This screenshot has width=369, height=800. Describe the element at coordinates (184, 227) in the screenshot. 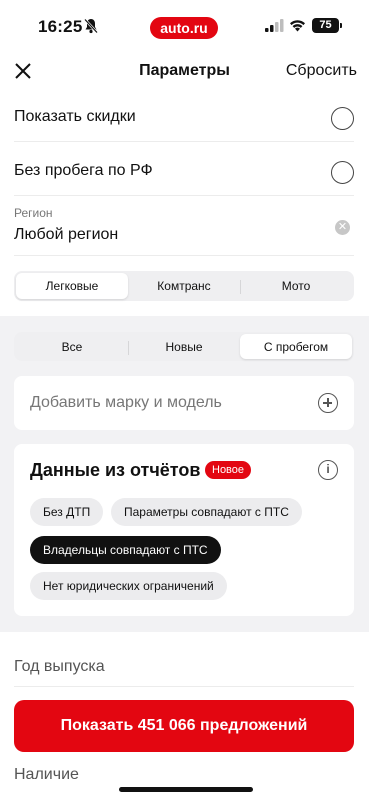

I see `region-field: Регион Любой регион ✕` at that location.